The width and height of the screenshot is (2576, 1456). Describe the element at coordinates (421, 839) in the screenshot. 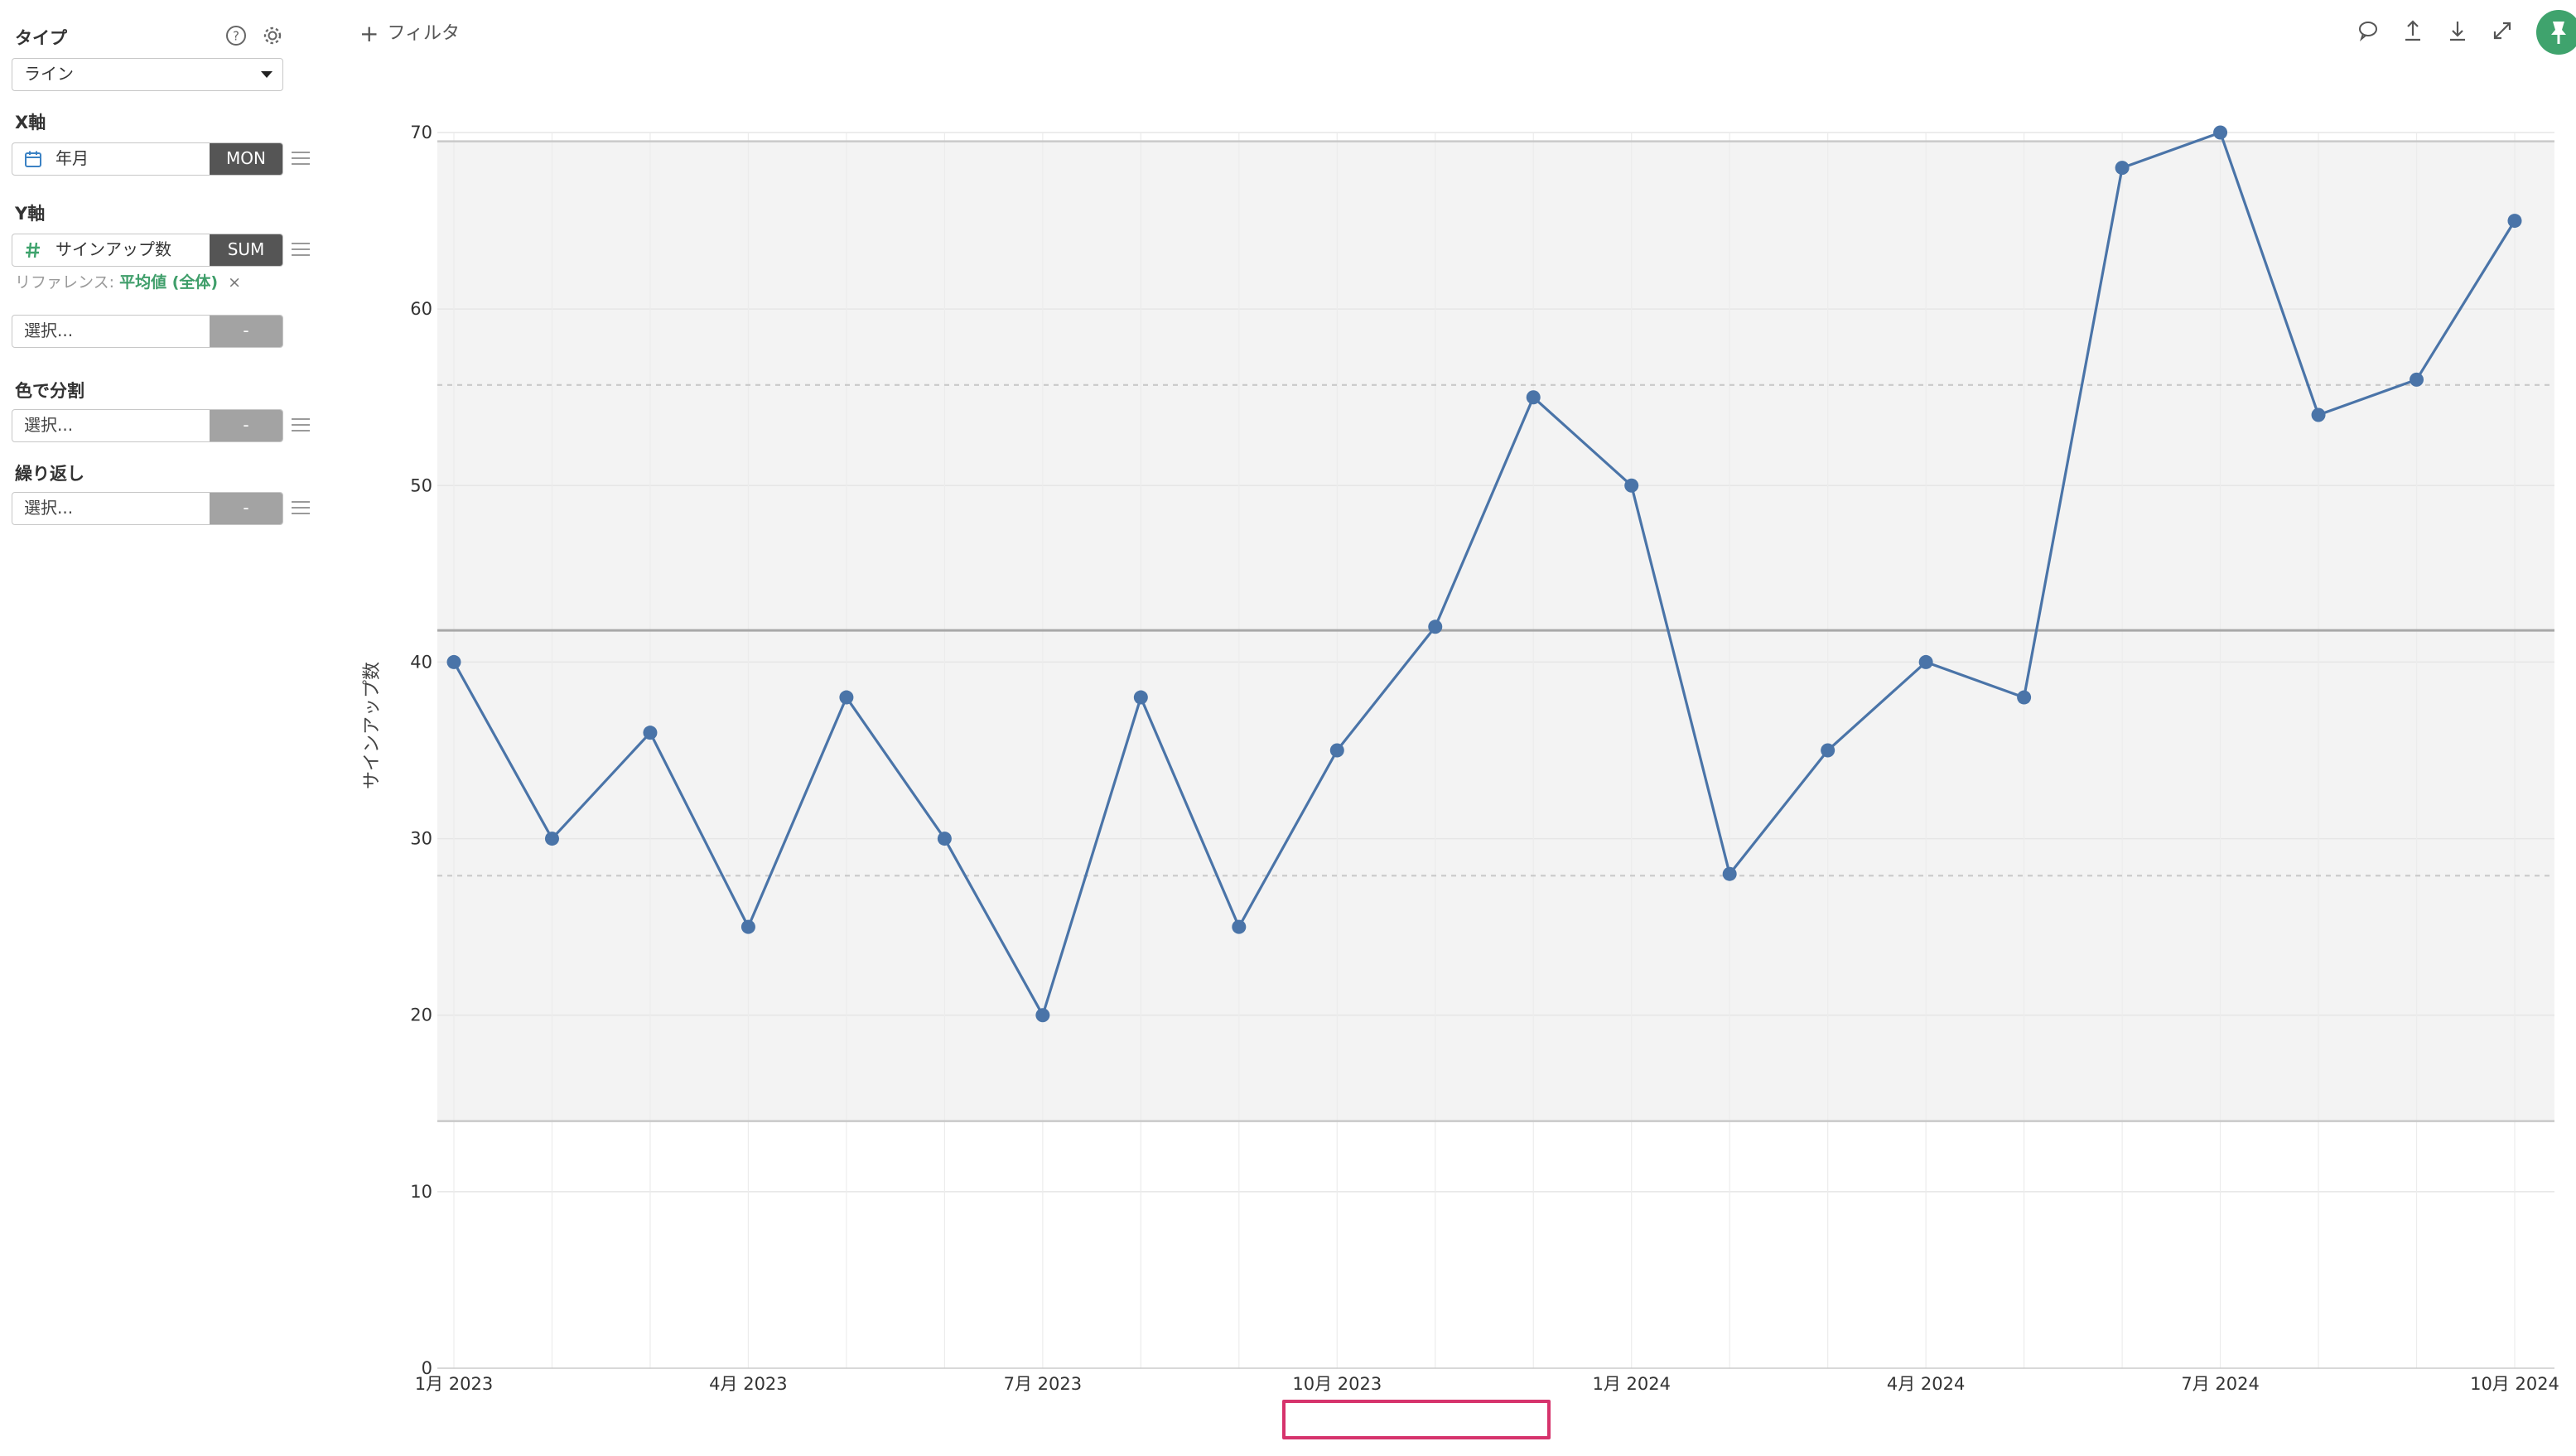

I see `y-tick-label: 30` at that location.